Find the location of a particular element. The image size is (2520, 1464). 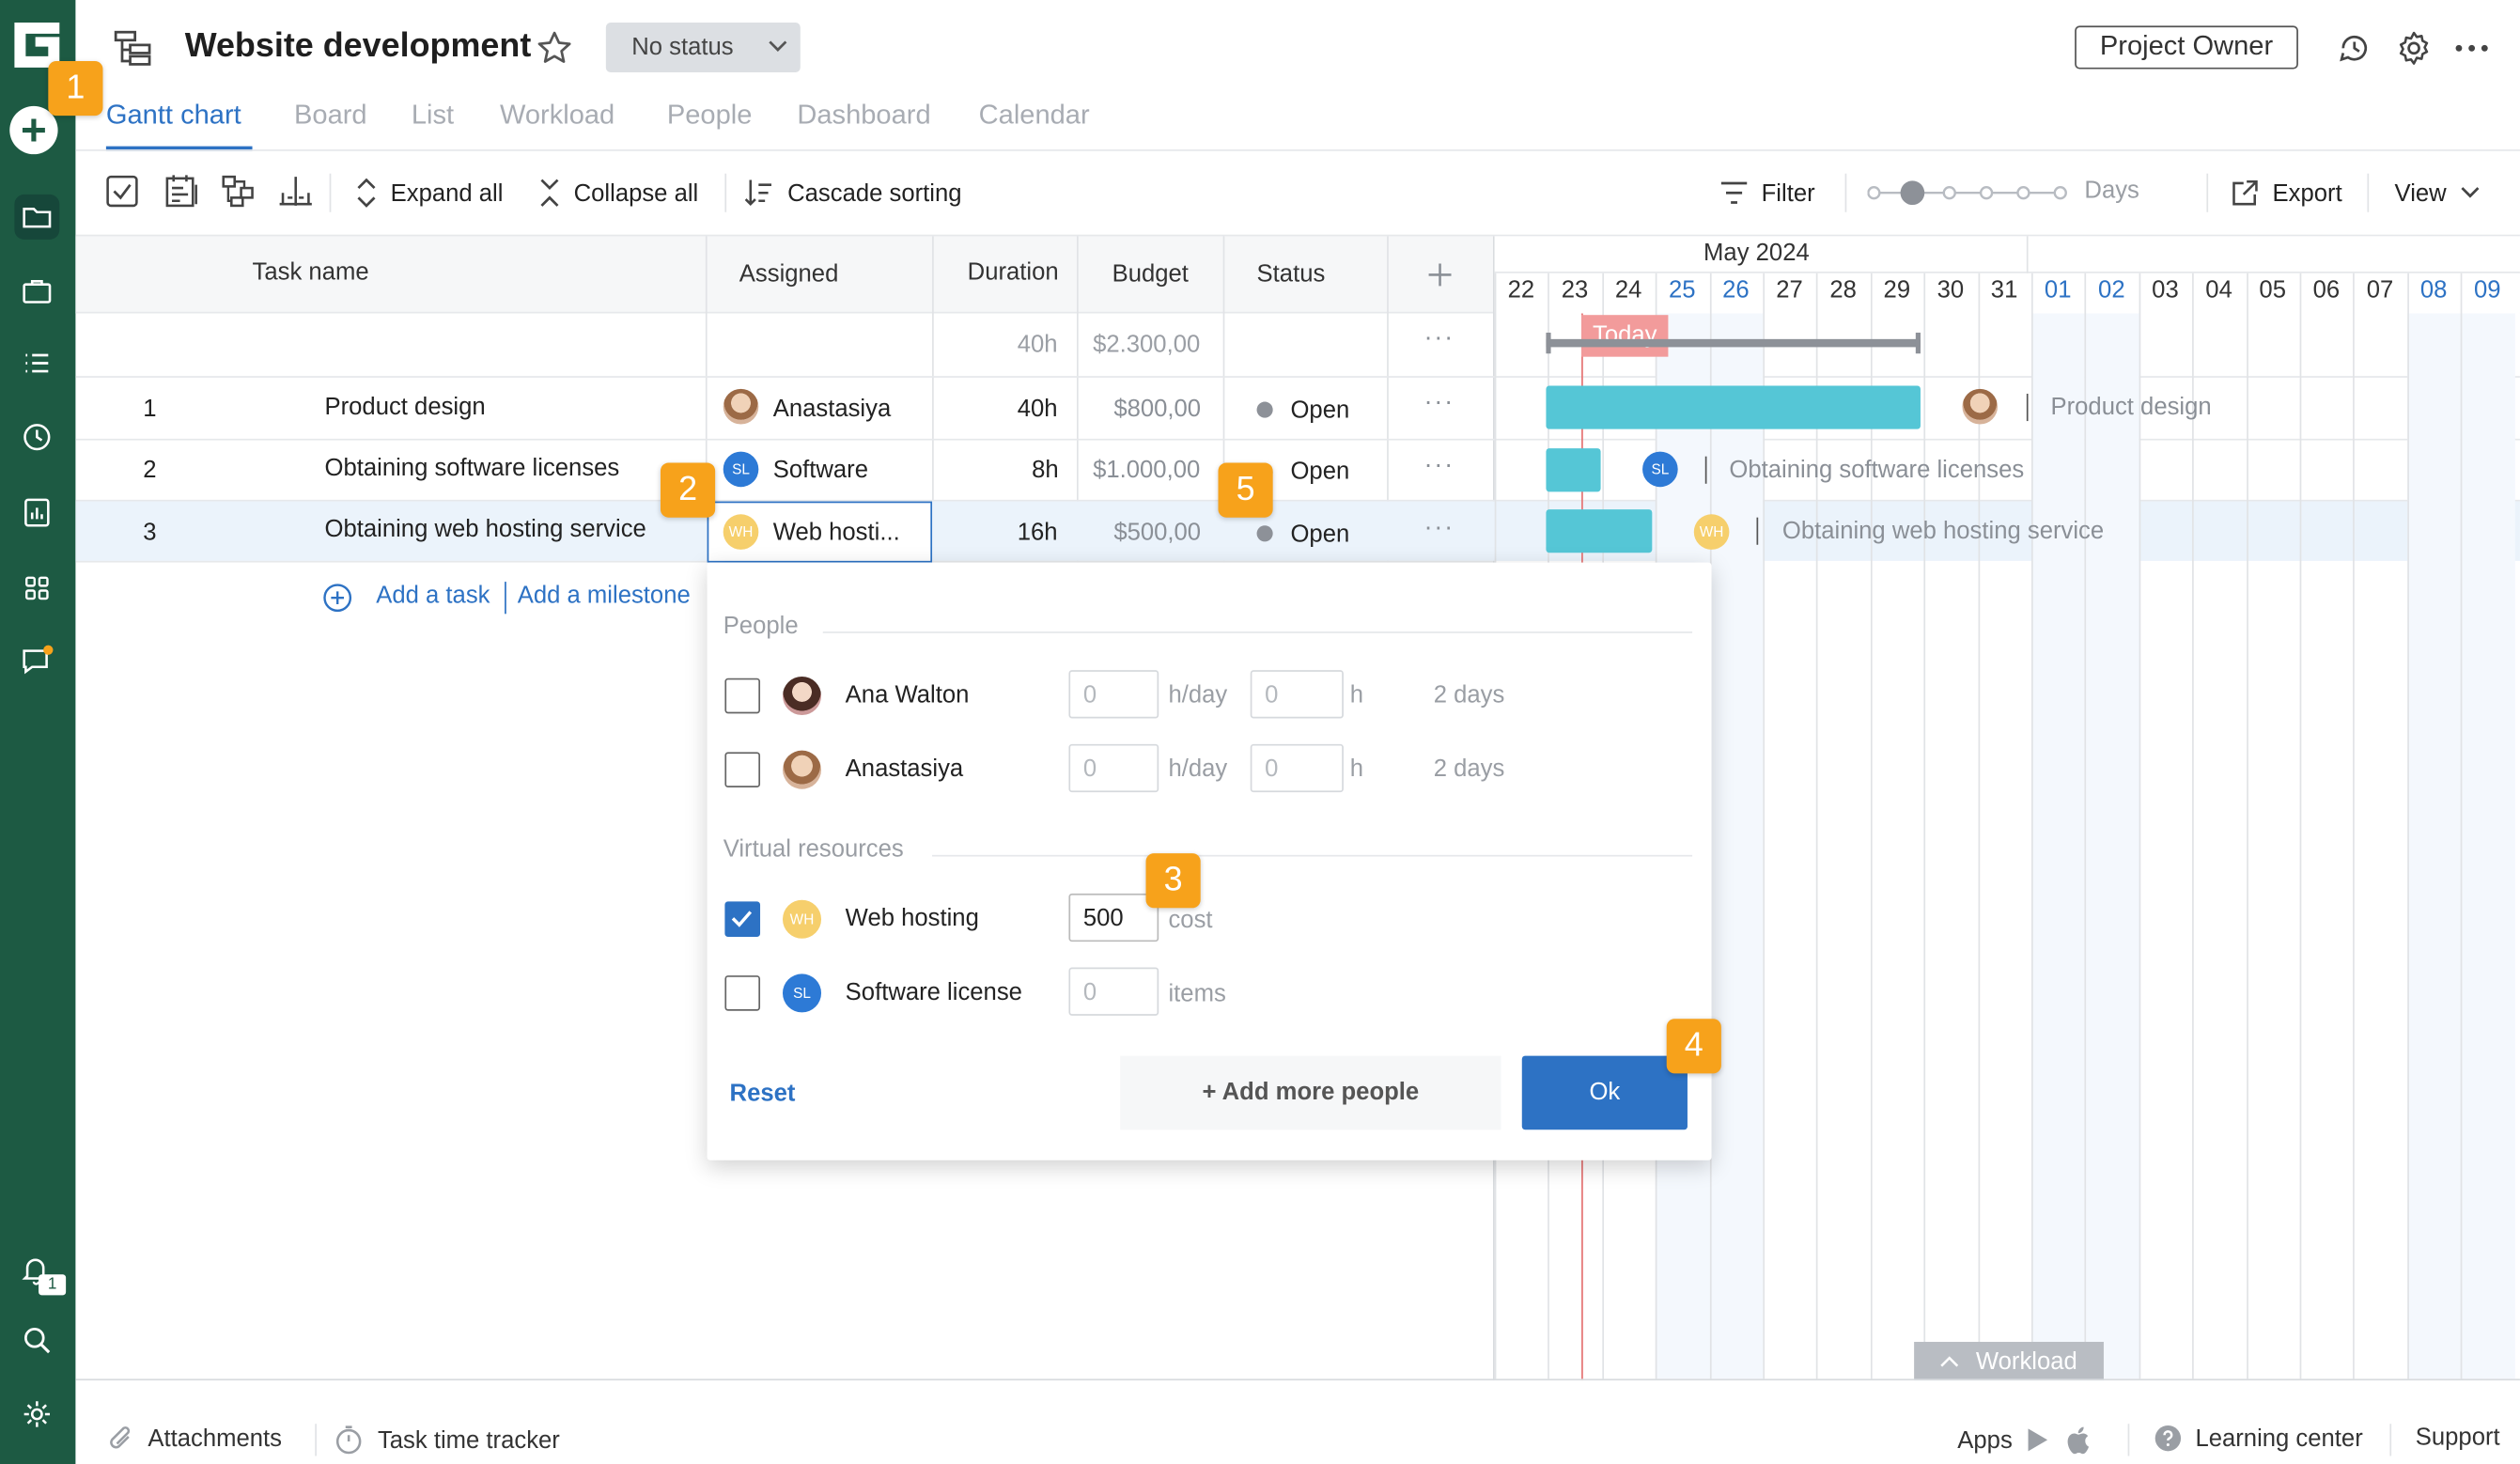

favorite-star-icon is located at coordinates (555, 48).